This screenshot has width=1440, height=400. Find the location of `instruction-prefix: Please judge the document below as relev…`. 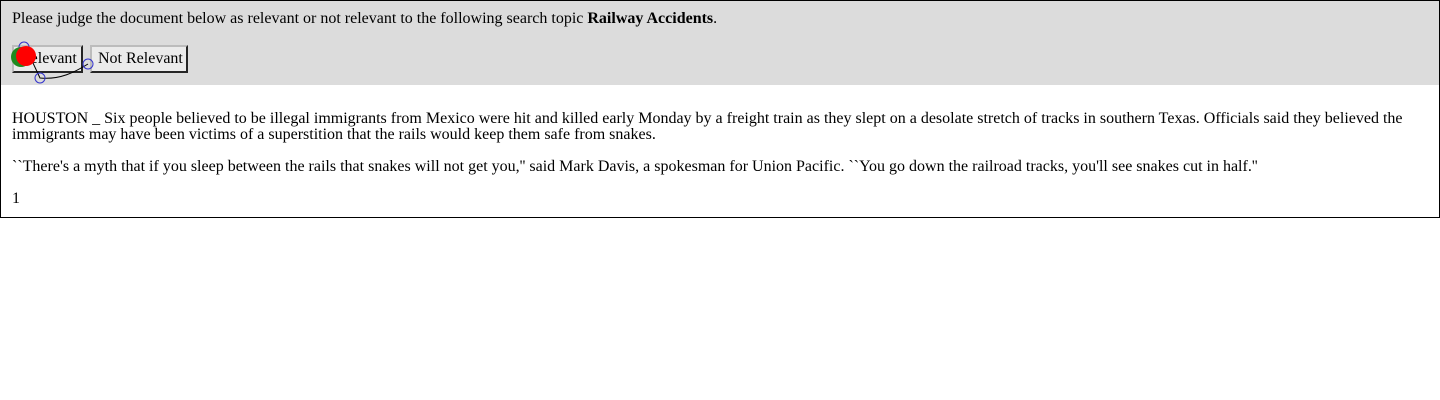

instruction-prefix: Please judge the document below as relev… is located at coordinates (300, 18).